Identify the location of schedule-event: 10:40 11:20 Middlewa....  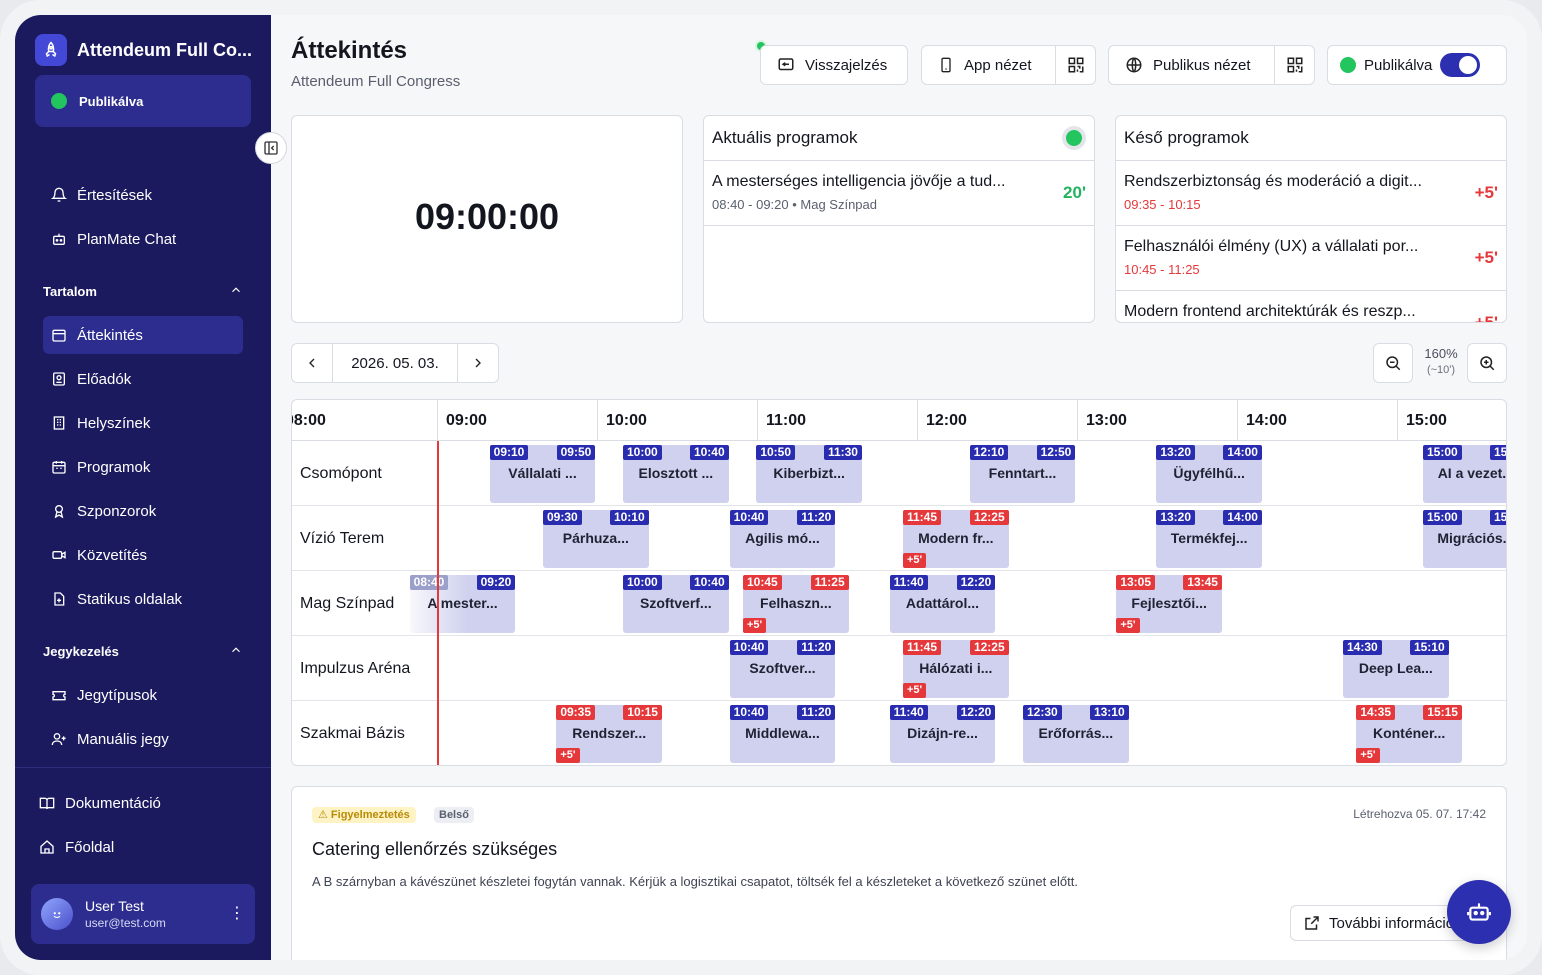
(782, 734).